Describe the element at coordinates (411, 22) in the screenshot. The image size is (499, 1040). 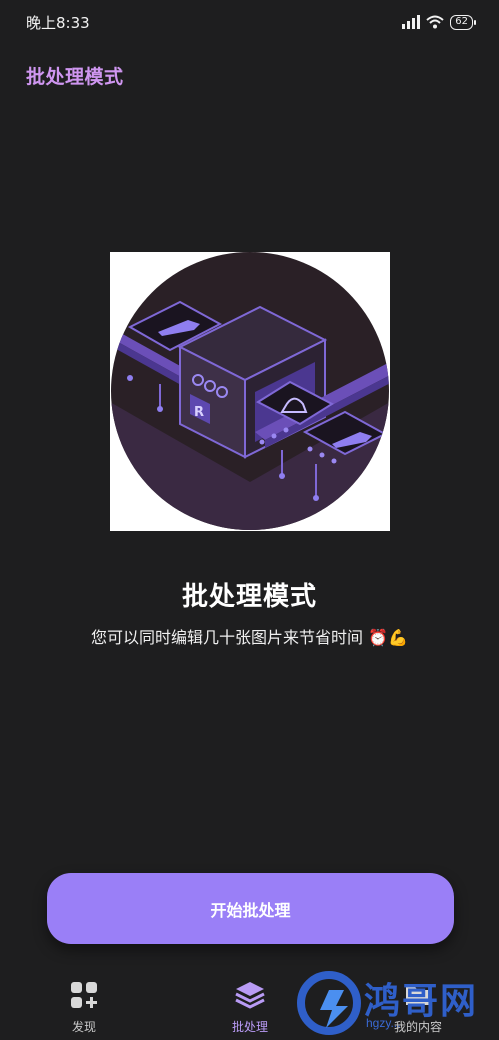
I see `signal-icon` at that location.